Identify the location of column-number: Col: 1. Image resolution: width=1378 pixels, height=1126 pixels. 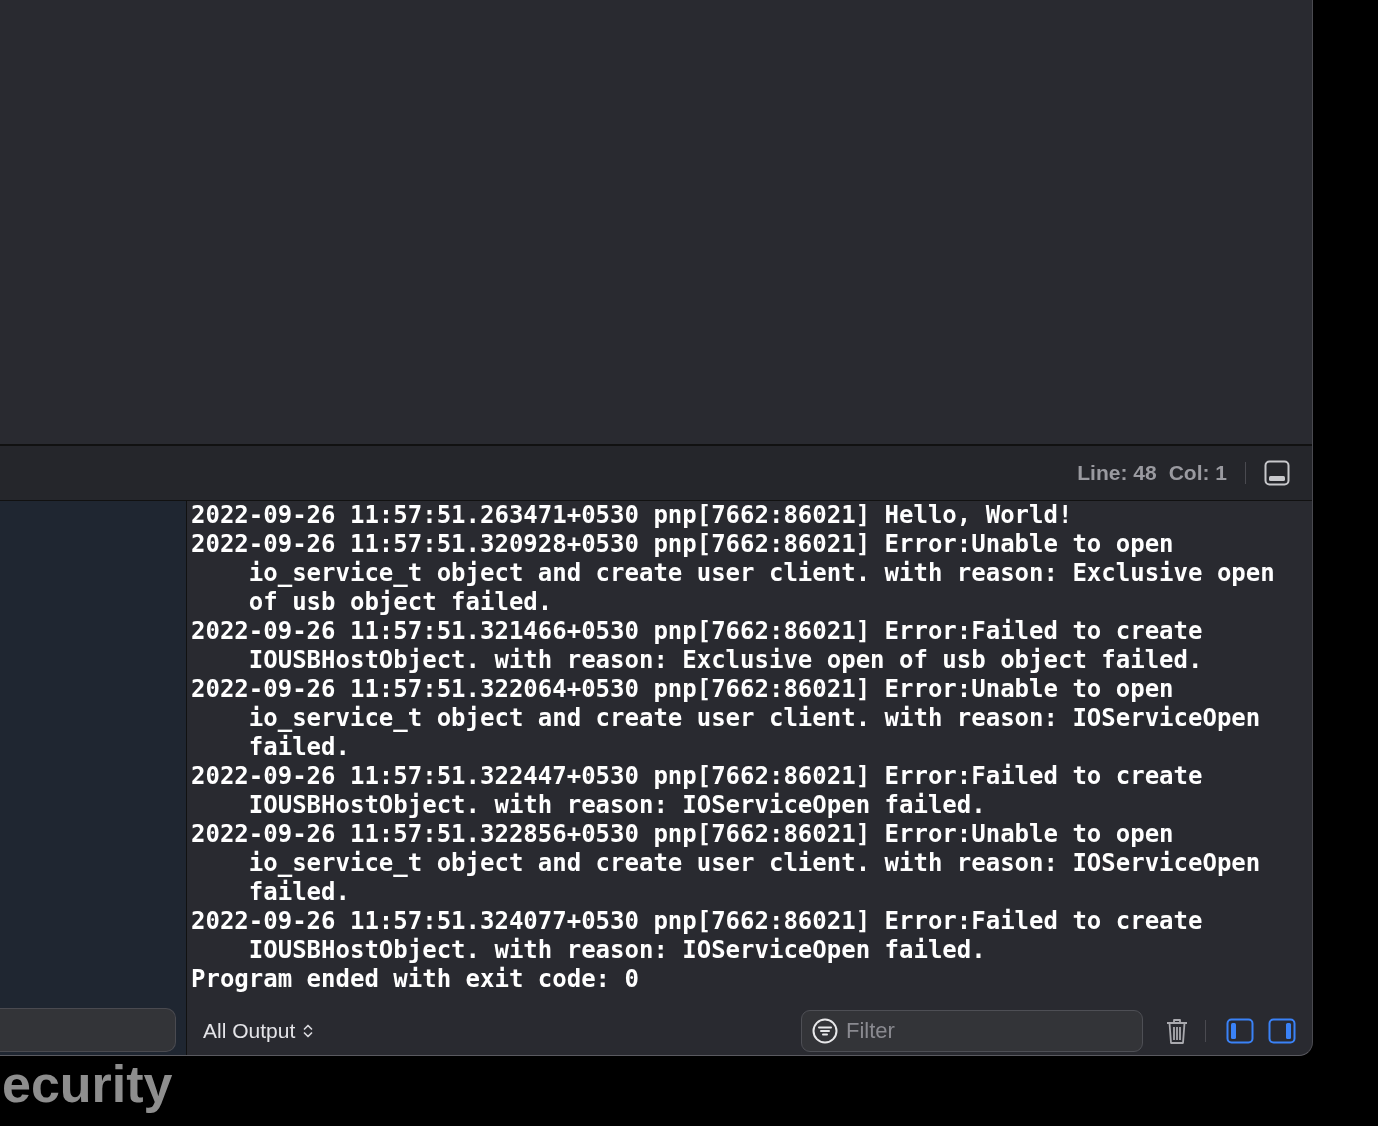
(1197, 473).